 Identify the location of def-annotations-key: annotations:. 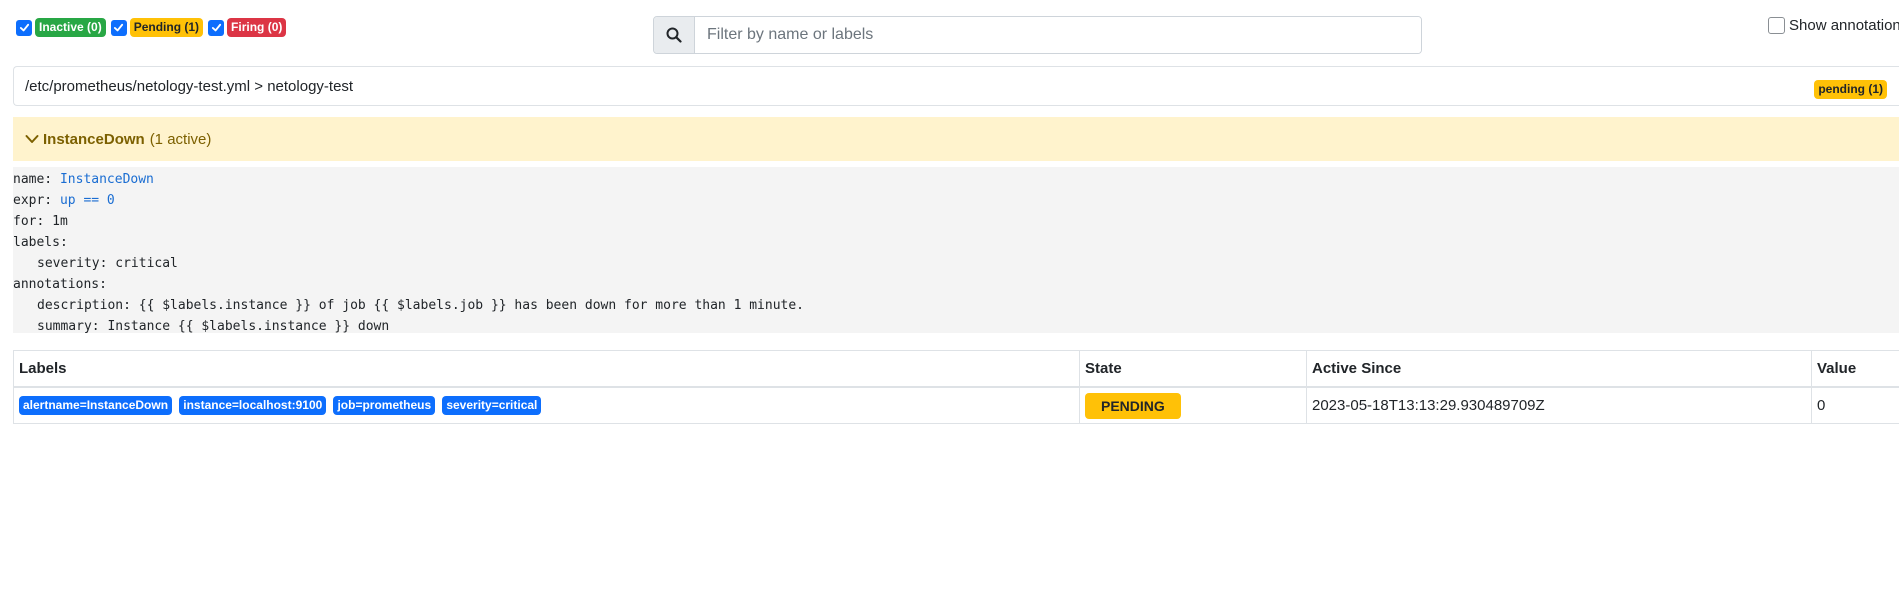
(60, 284).